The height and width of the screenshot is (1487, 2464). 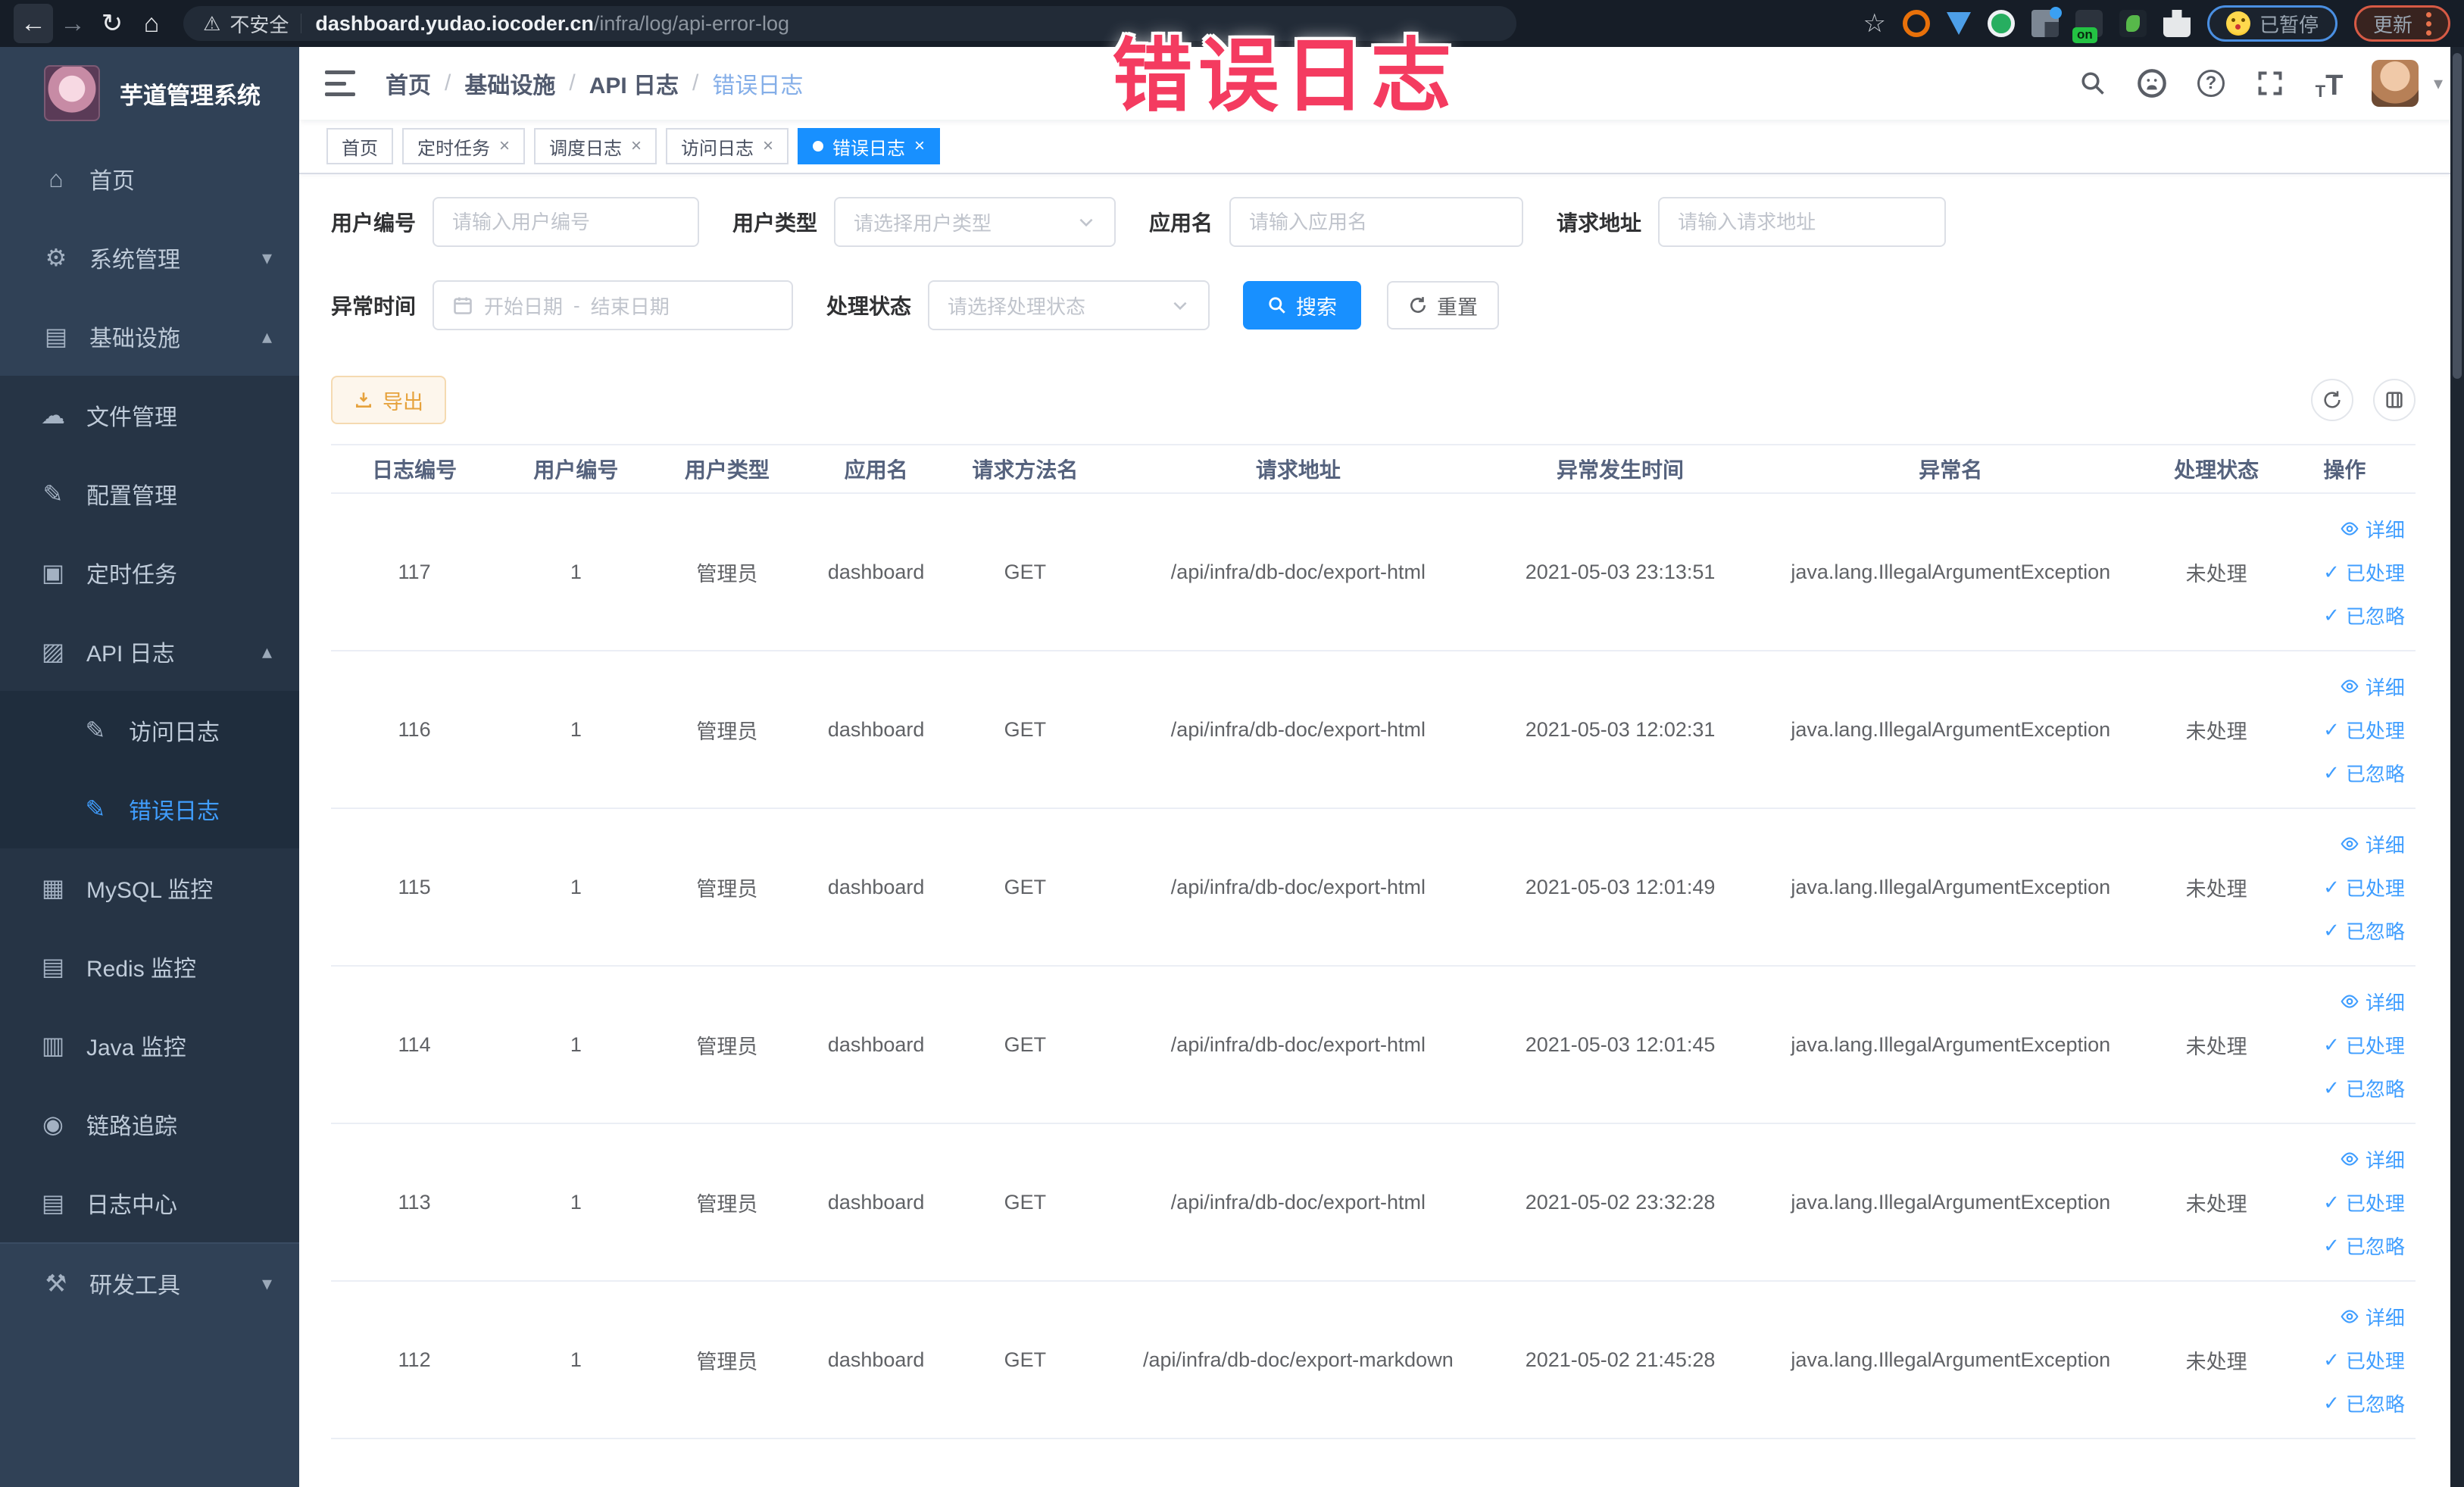 What do you see at coordinates (2401, 23) in the screenshot?
I see `chrome-update-button: 更新` at bounding box center [2401, 23].